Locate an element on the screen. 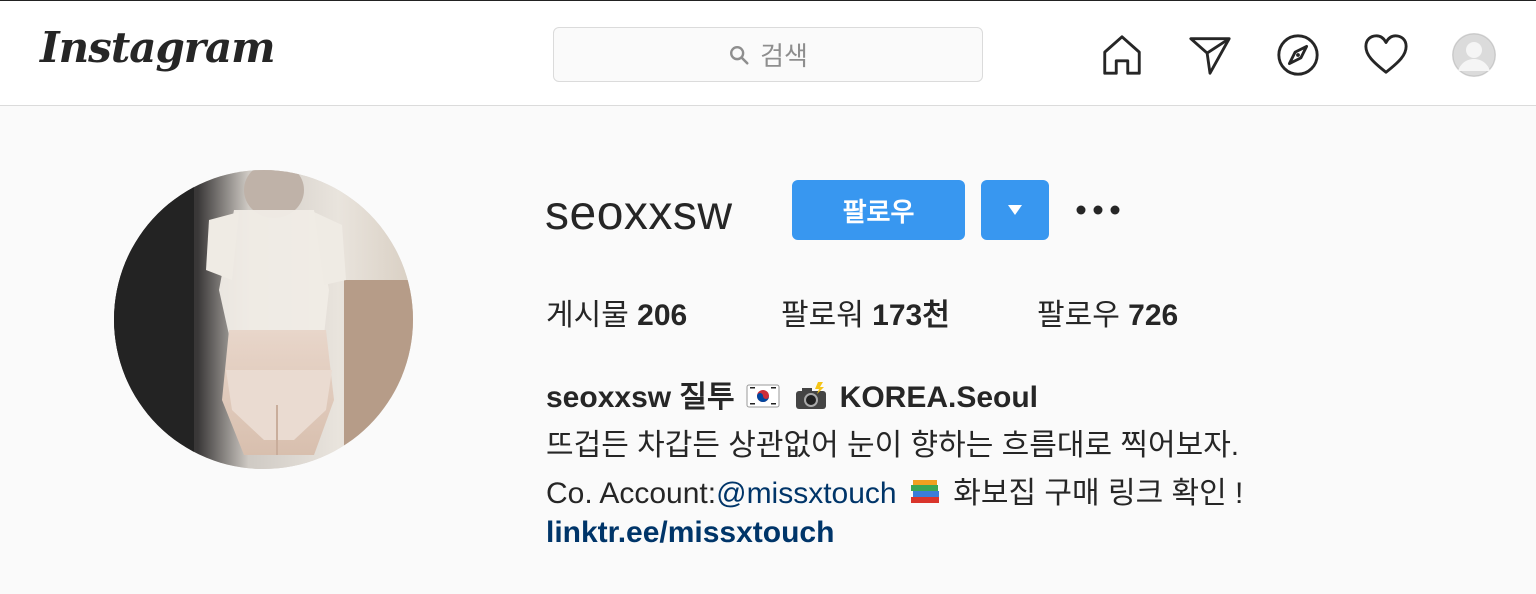 This screenshot has width=1536, height=594. bio-account-suffix: 화보집 구매 링크 확인 ! is located at coordinates (1098, 493).